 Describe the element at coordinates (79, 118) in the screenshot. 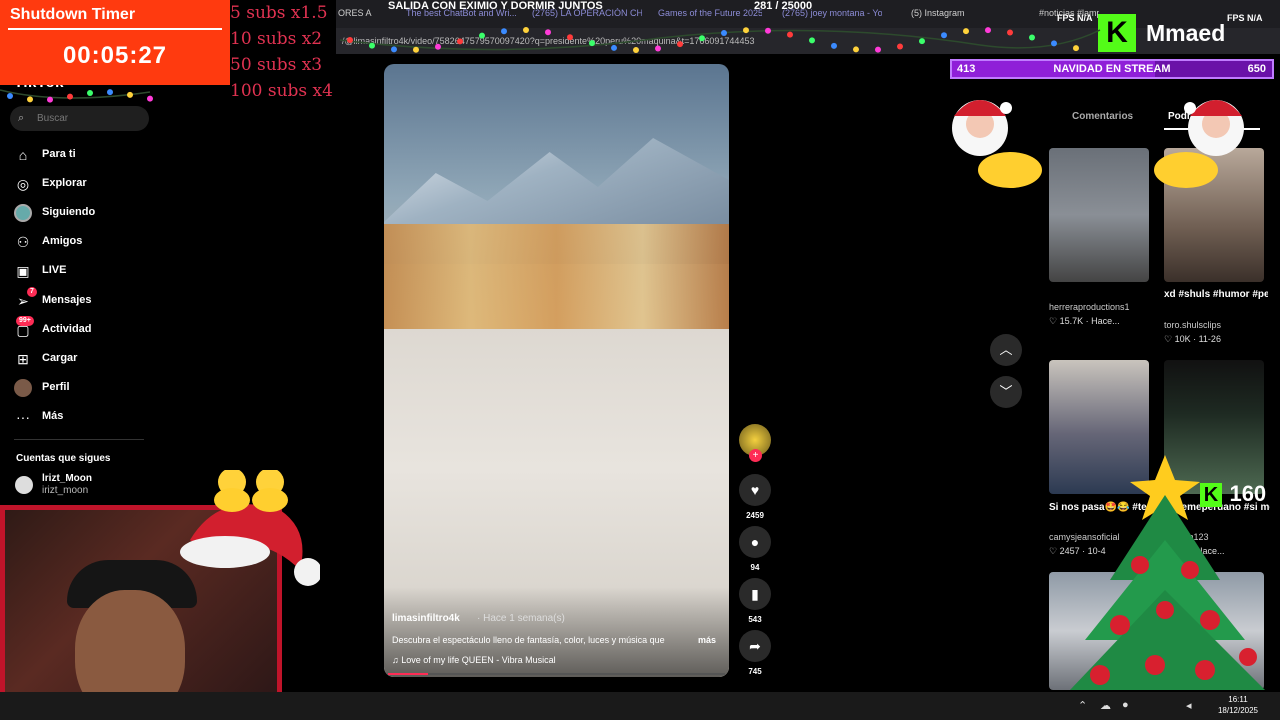

I see `search-input: ⌕ Buscar` at that location.